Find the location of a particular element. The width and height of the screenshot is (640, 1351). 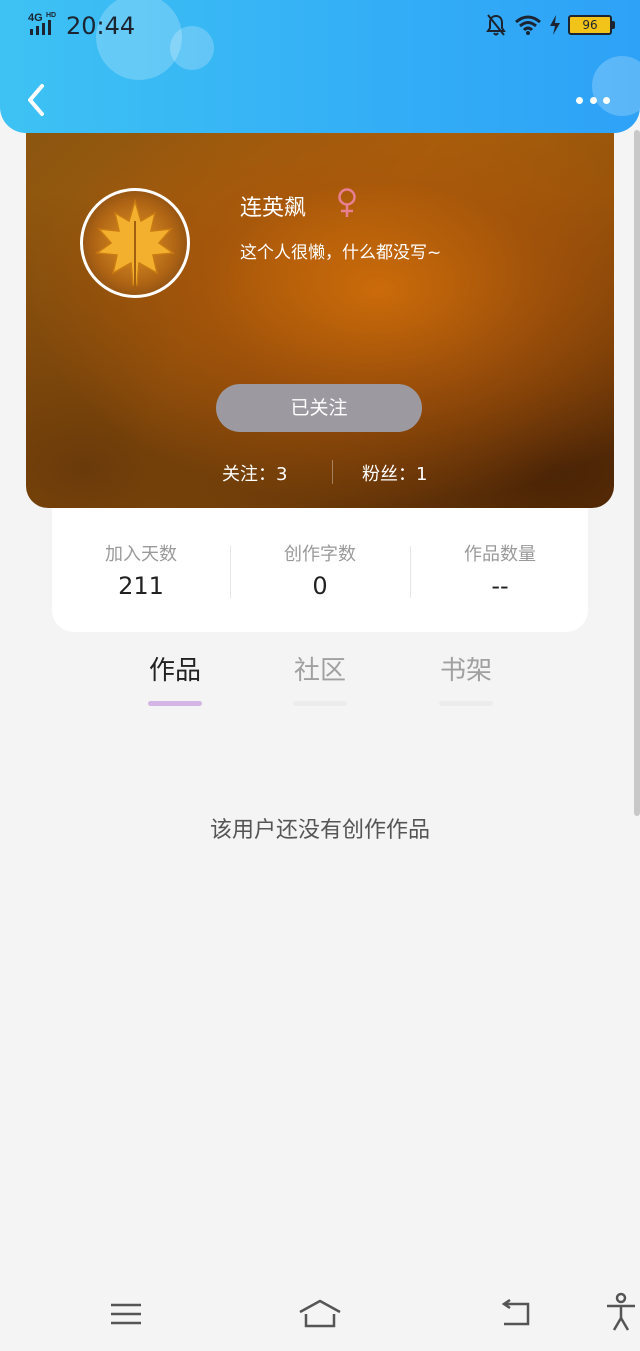

stat-label: 创作字数 is located at coordinates (320, 554).